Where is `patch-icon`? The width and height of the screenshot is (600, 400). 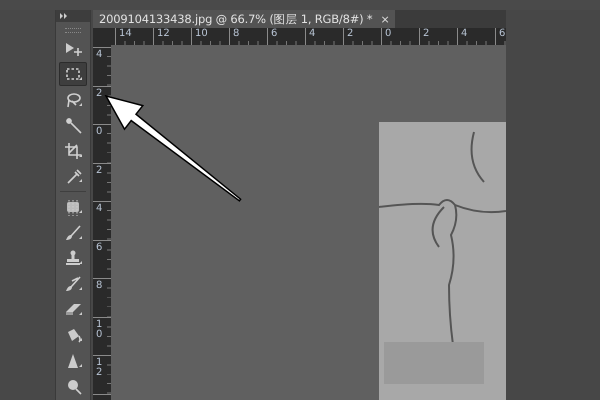 patch-icon is located at coordinates (73, 207).